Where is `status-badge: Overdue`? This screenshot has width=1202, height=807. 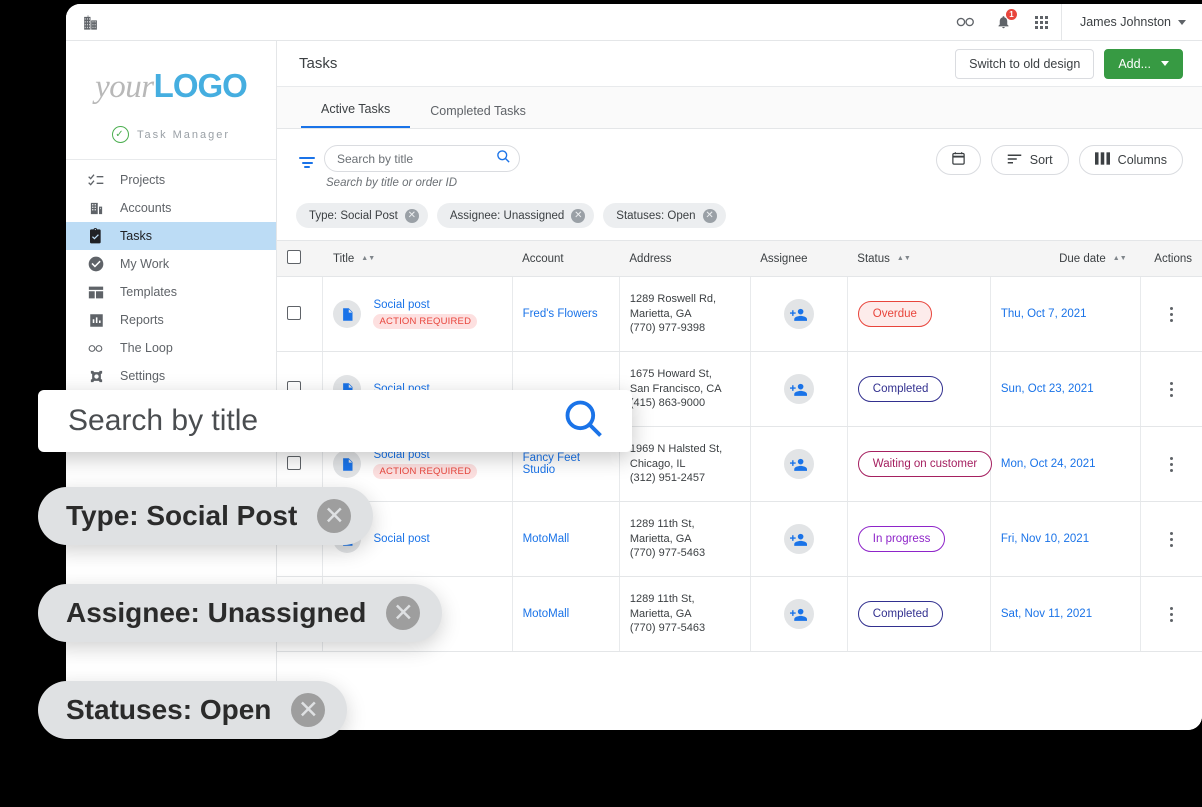
status-badge: Overdue is located at coordinates (894, 314).